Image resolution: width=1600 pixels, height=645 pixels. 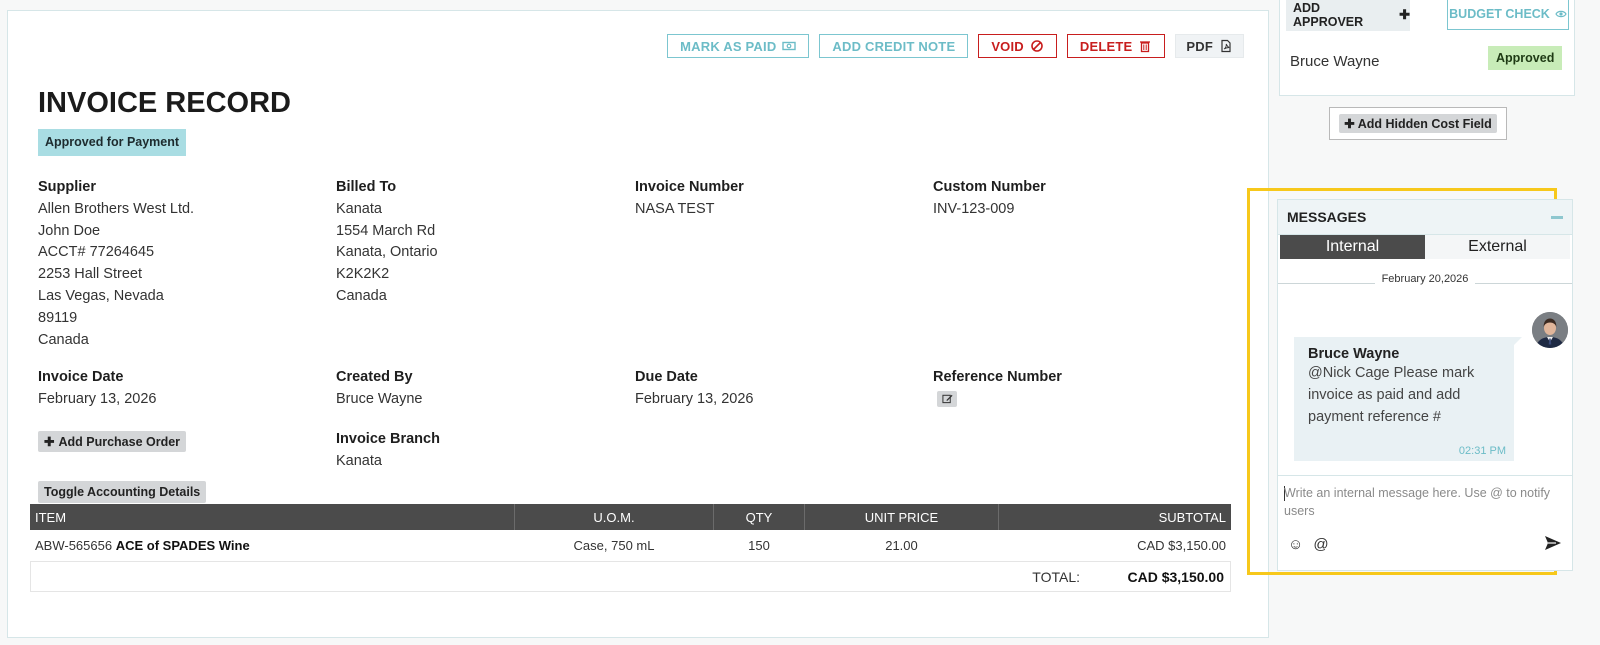 I want to click on file-pdf-icon, so click(x=1226, y=46).